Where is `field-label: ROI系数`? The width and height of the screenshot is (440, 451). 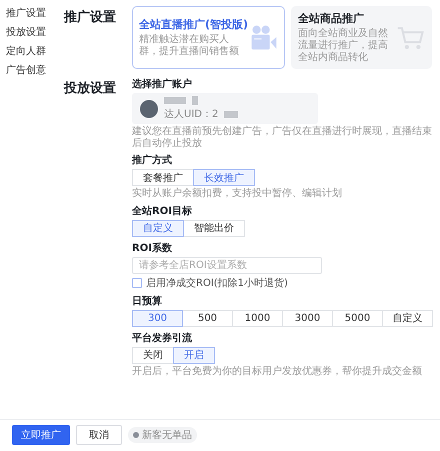
field-label: ROI系数 is located at coordinates (152, 248).